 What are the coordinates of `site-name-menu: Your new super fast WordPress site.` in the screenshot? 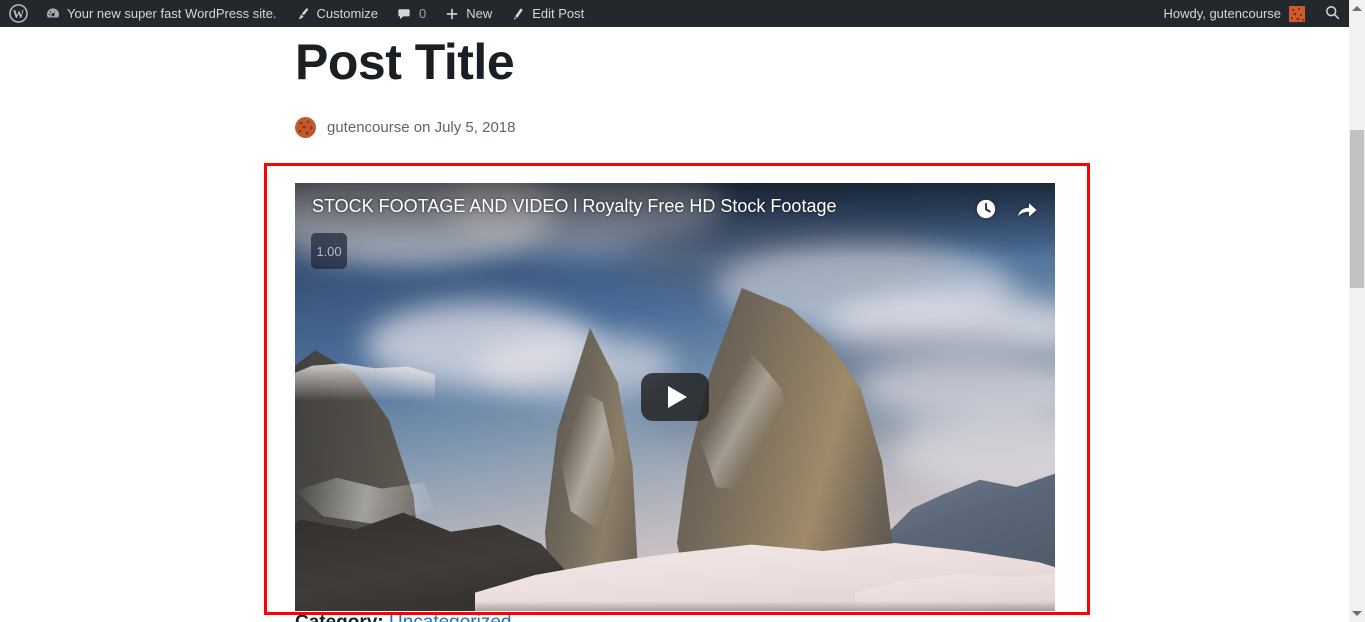 It's located at (161, 13).